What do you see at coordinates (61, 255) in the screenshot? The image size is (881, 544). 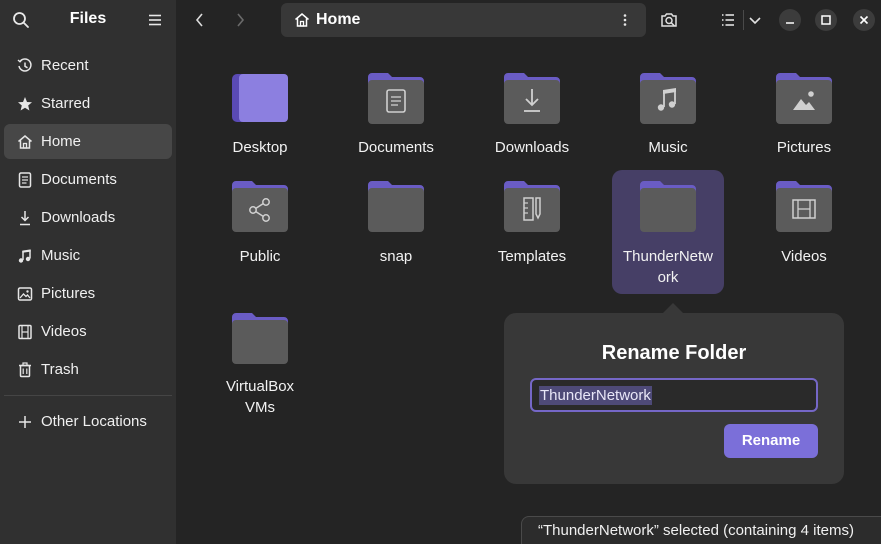 I see `sidebar-item-label: Music` at bounding box center [61, 255].